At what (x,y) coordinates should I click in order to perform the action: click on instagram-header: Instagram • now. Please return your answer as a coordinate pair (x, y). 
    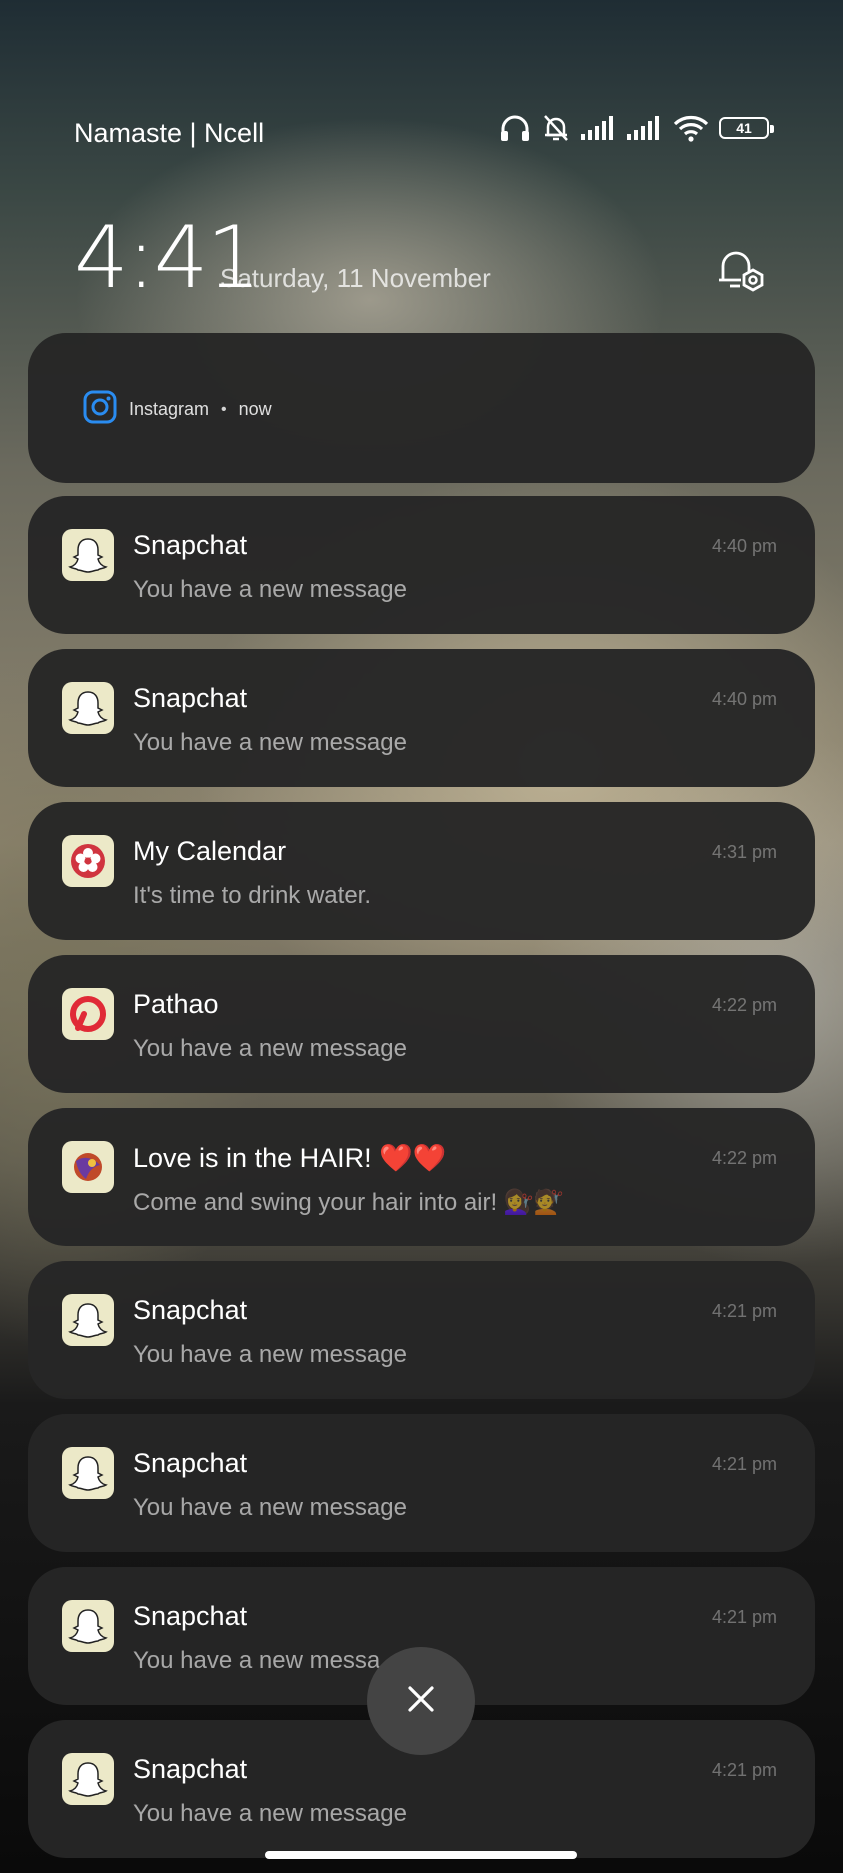
    Looking at the image, I should click on (177, 409).